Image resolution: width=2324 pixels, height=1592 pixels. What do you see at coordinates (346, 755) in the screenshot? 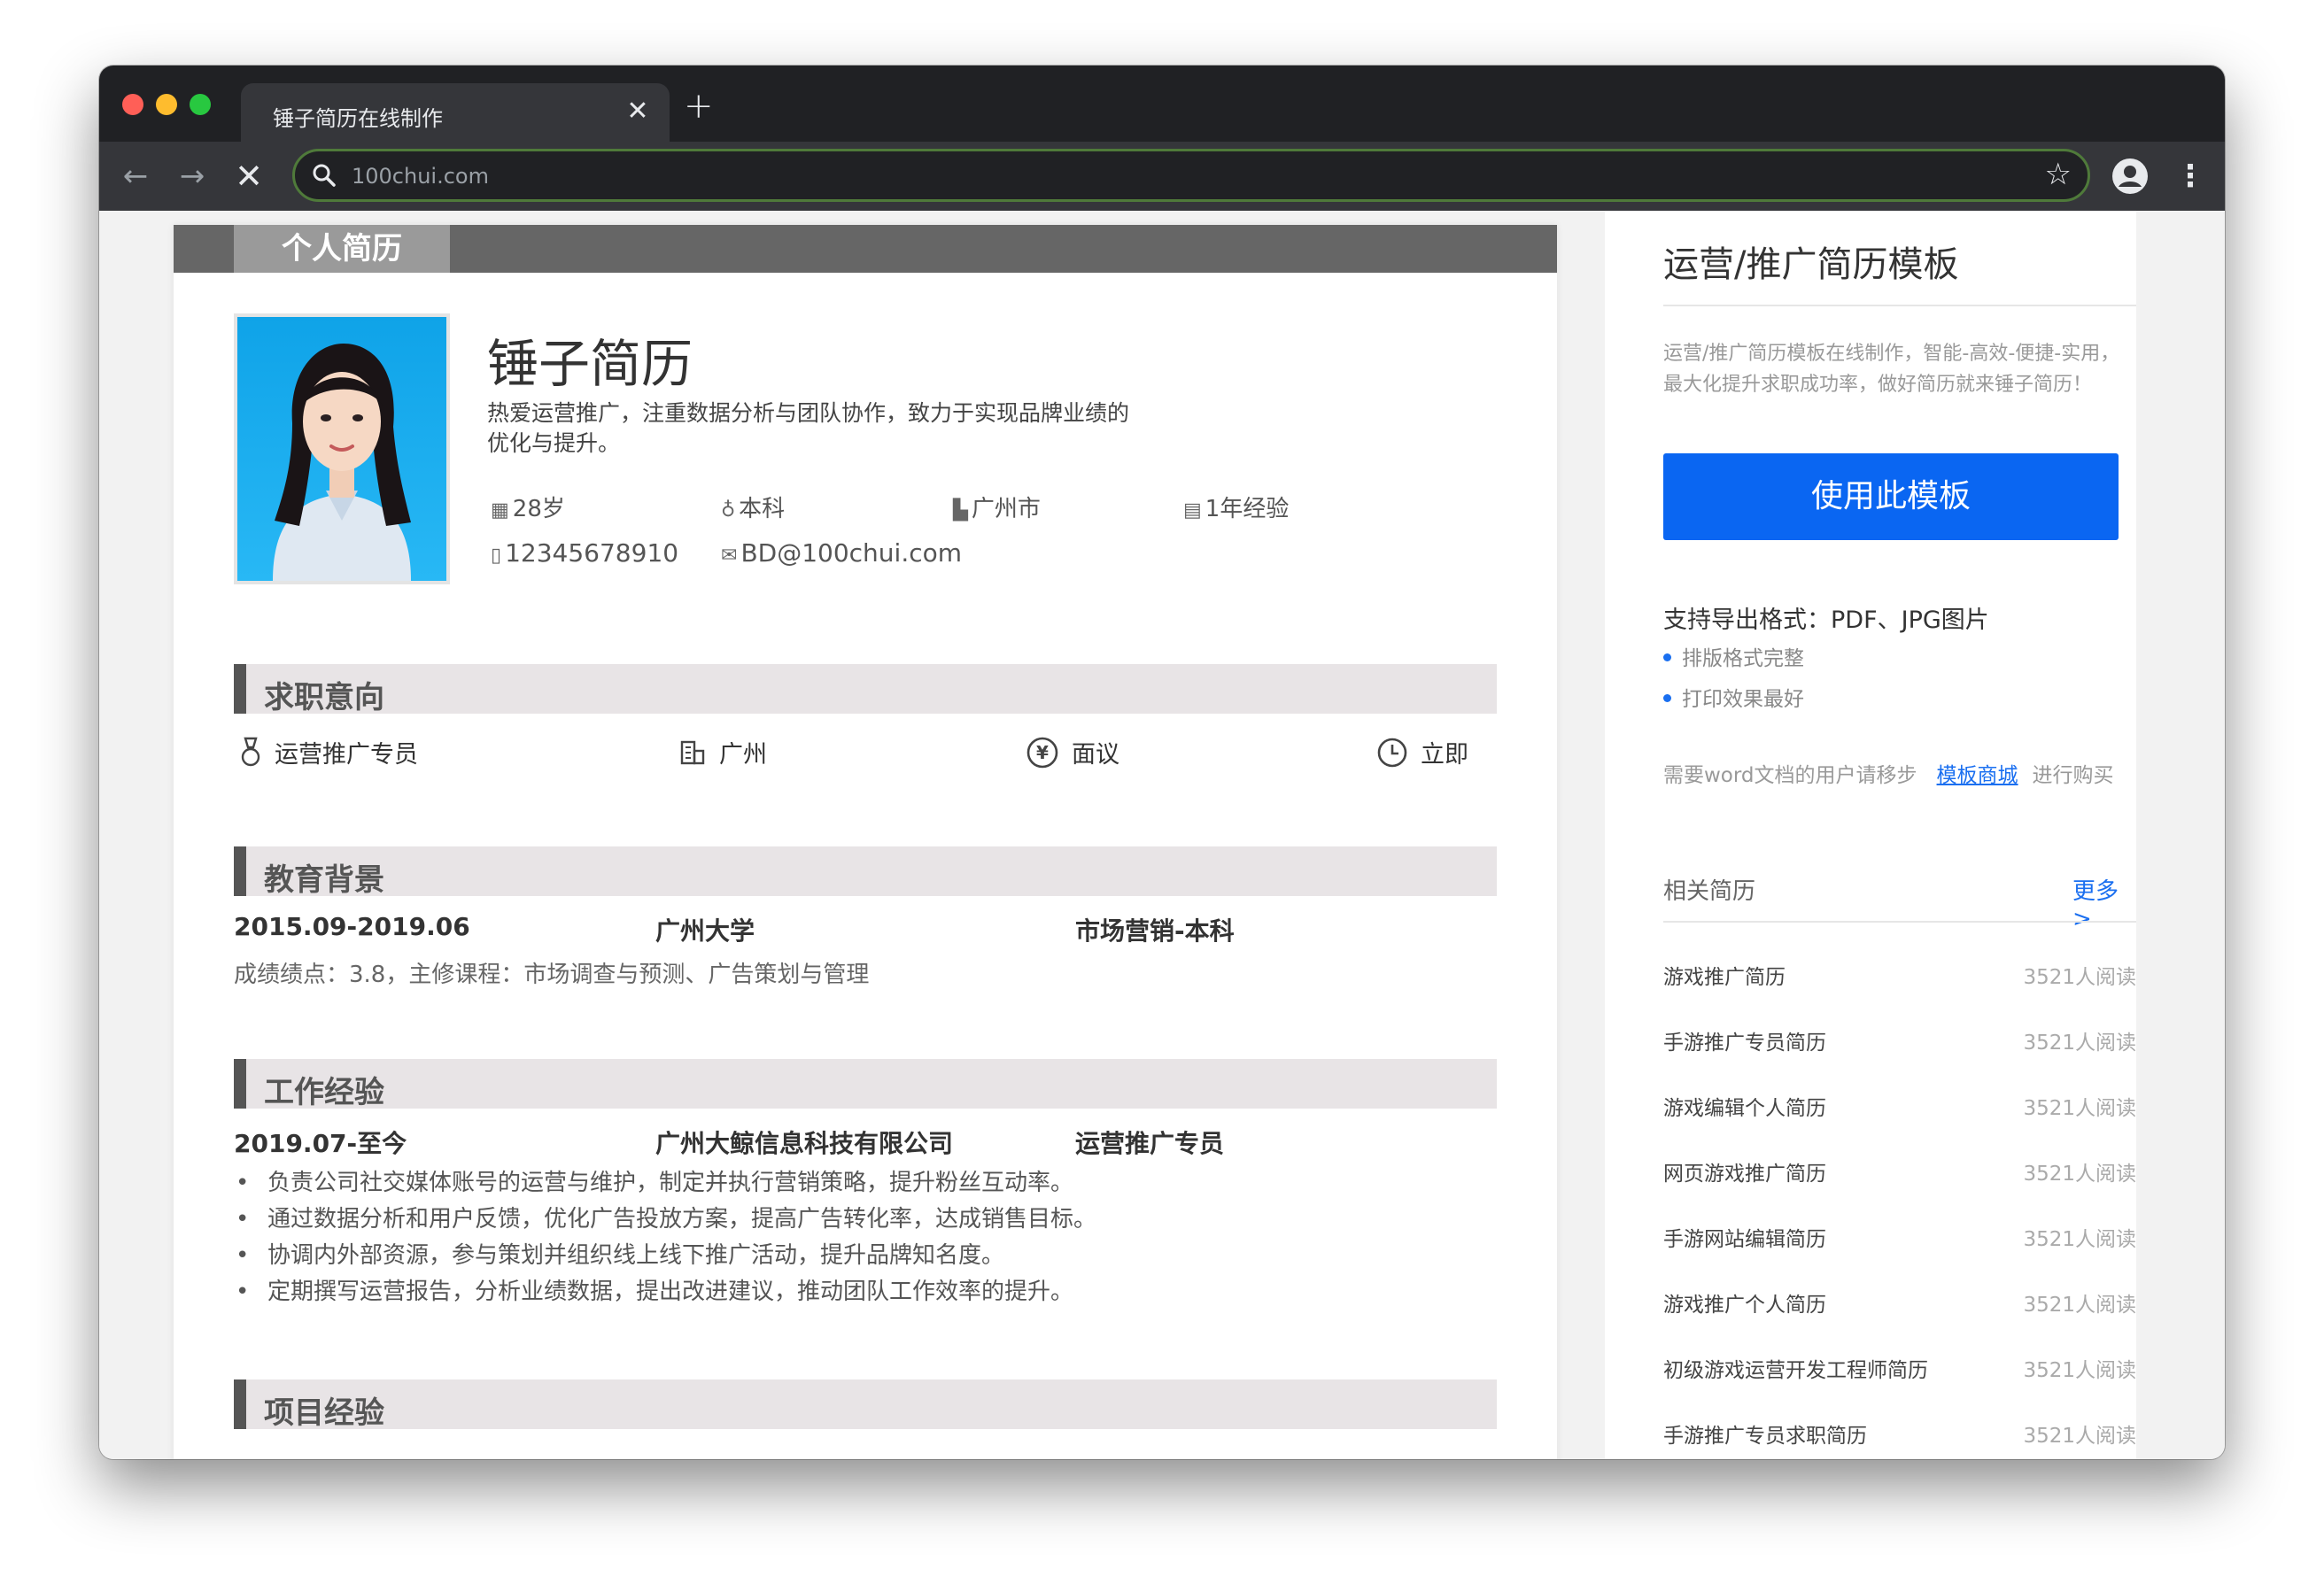
I see `intent-position-value: 运营推广专员` at bounding box center [346, 755].